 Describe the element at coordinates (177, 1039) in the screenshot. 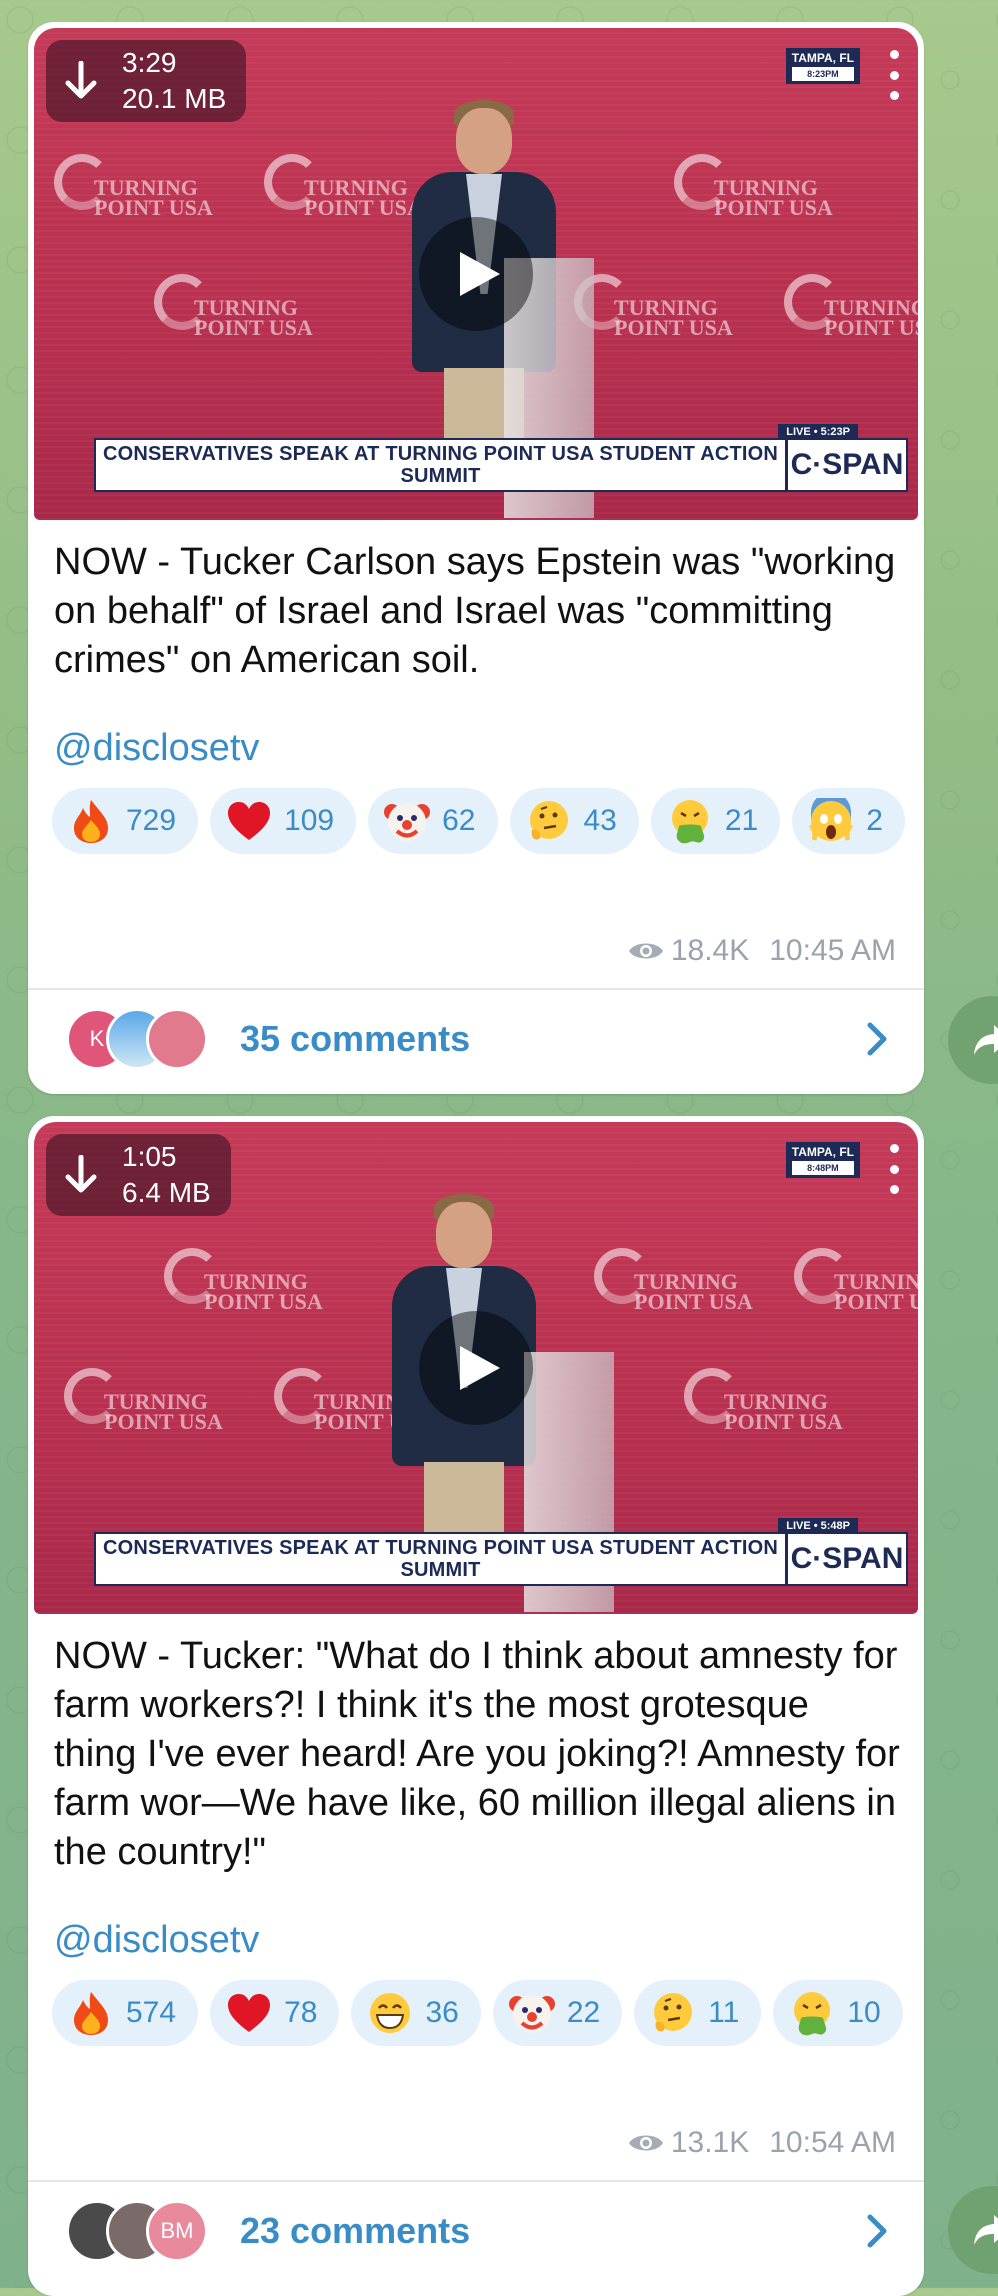

I see `avatar` at that location.